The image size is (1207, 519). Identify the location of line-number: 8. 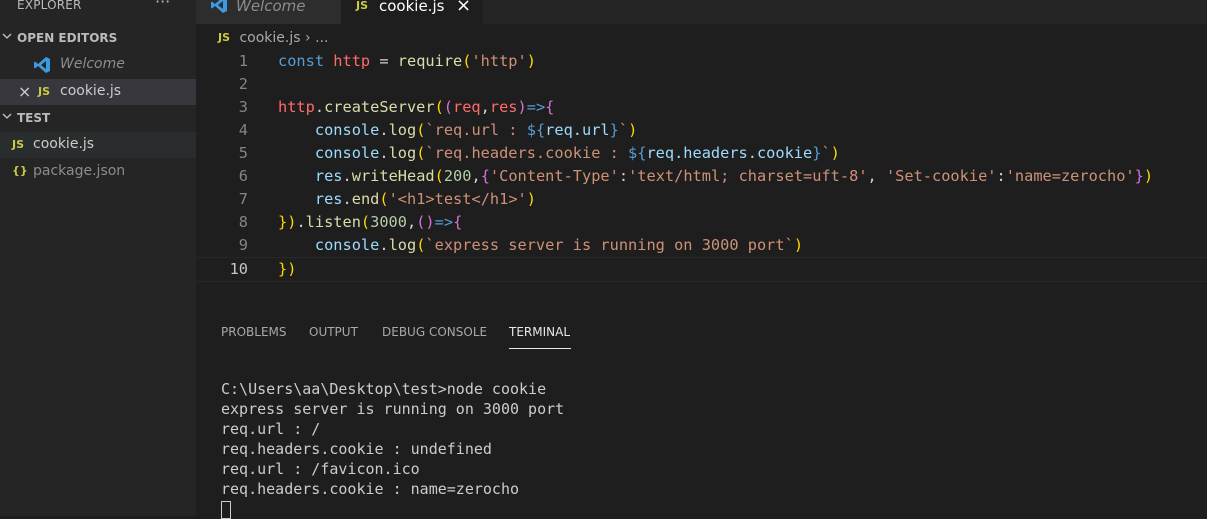
(243, 222).